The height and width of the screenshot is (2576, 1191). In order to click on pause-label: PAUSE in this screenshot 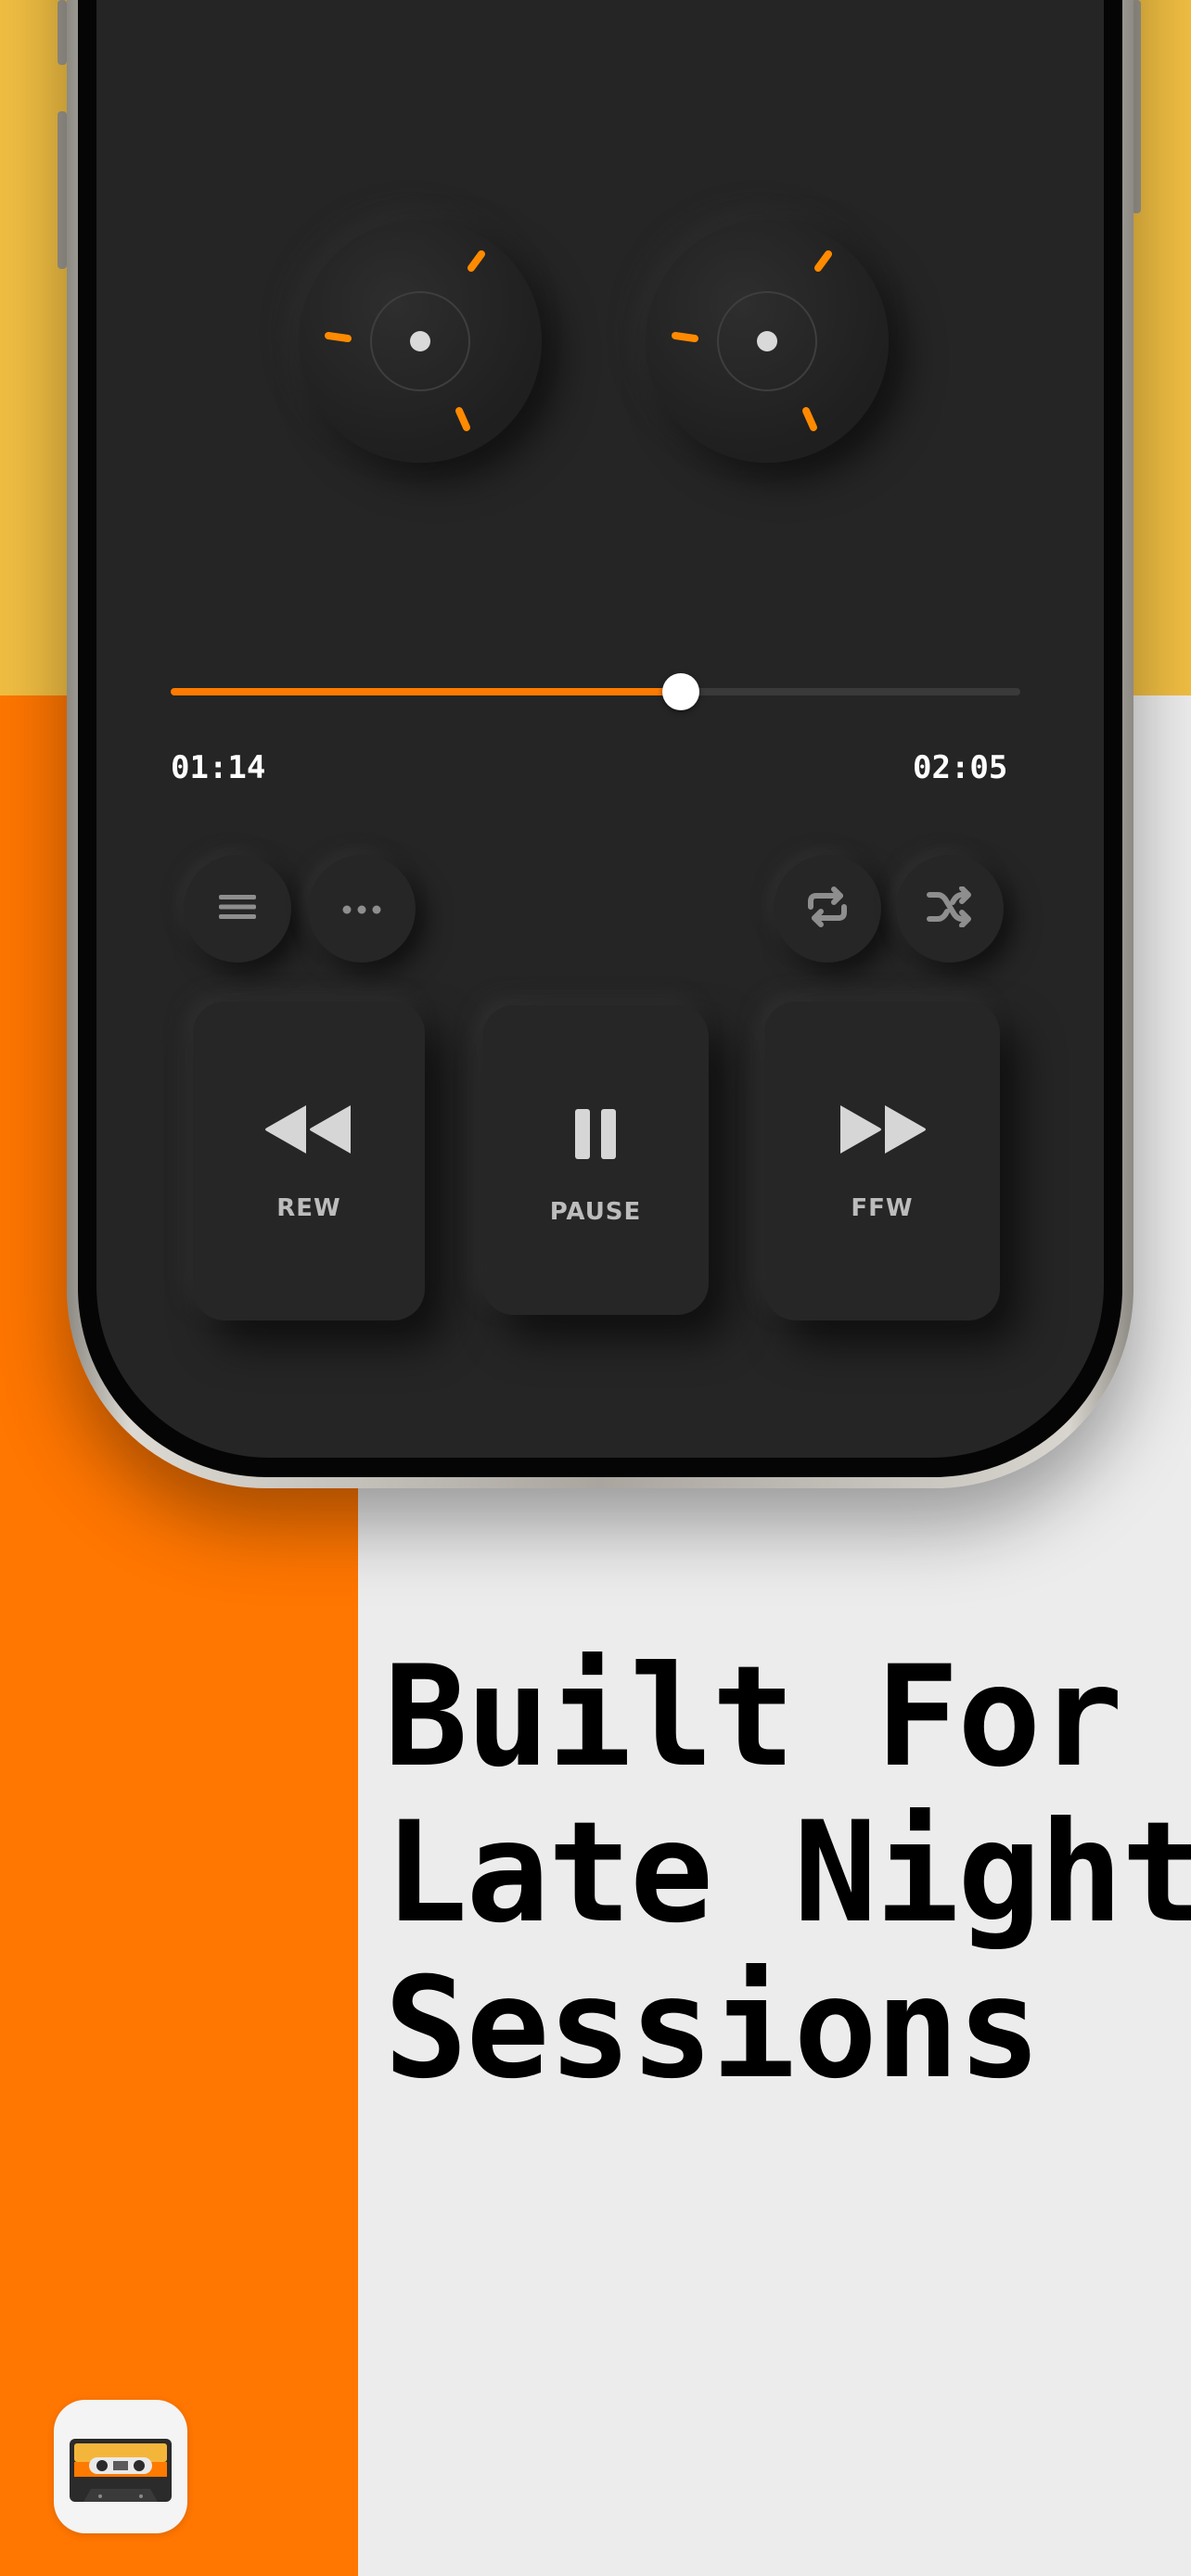, I will do `click(595, 1212)`.